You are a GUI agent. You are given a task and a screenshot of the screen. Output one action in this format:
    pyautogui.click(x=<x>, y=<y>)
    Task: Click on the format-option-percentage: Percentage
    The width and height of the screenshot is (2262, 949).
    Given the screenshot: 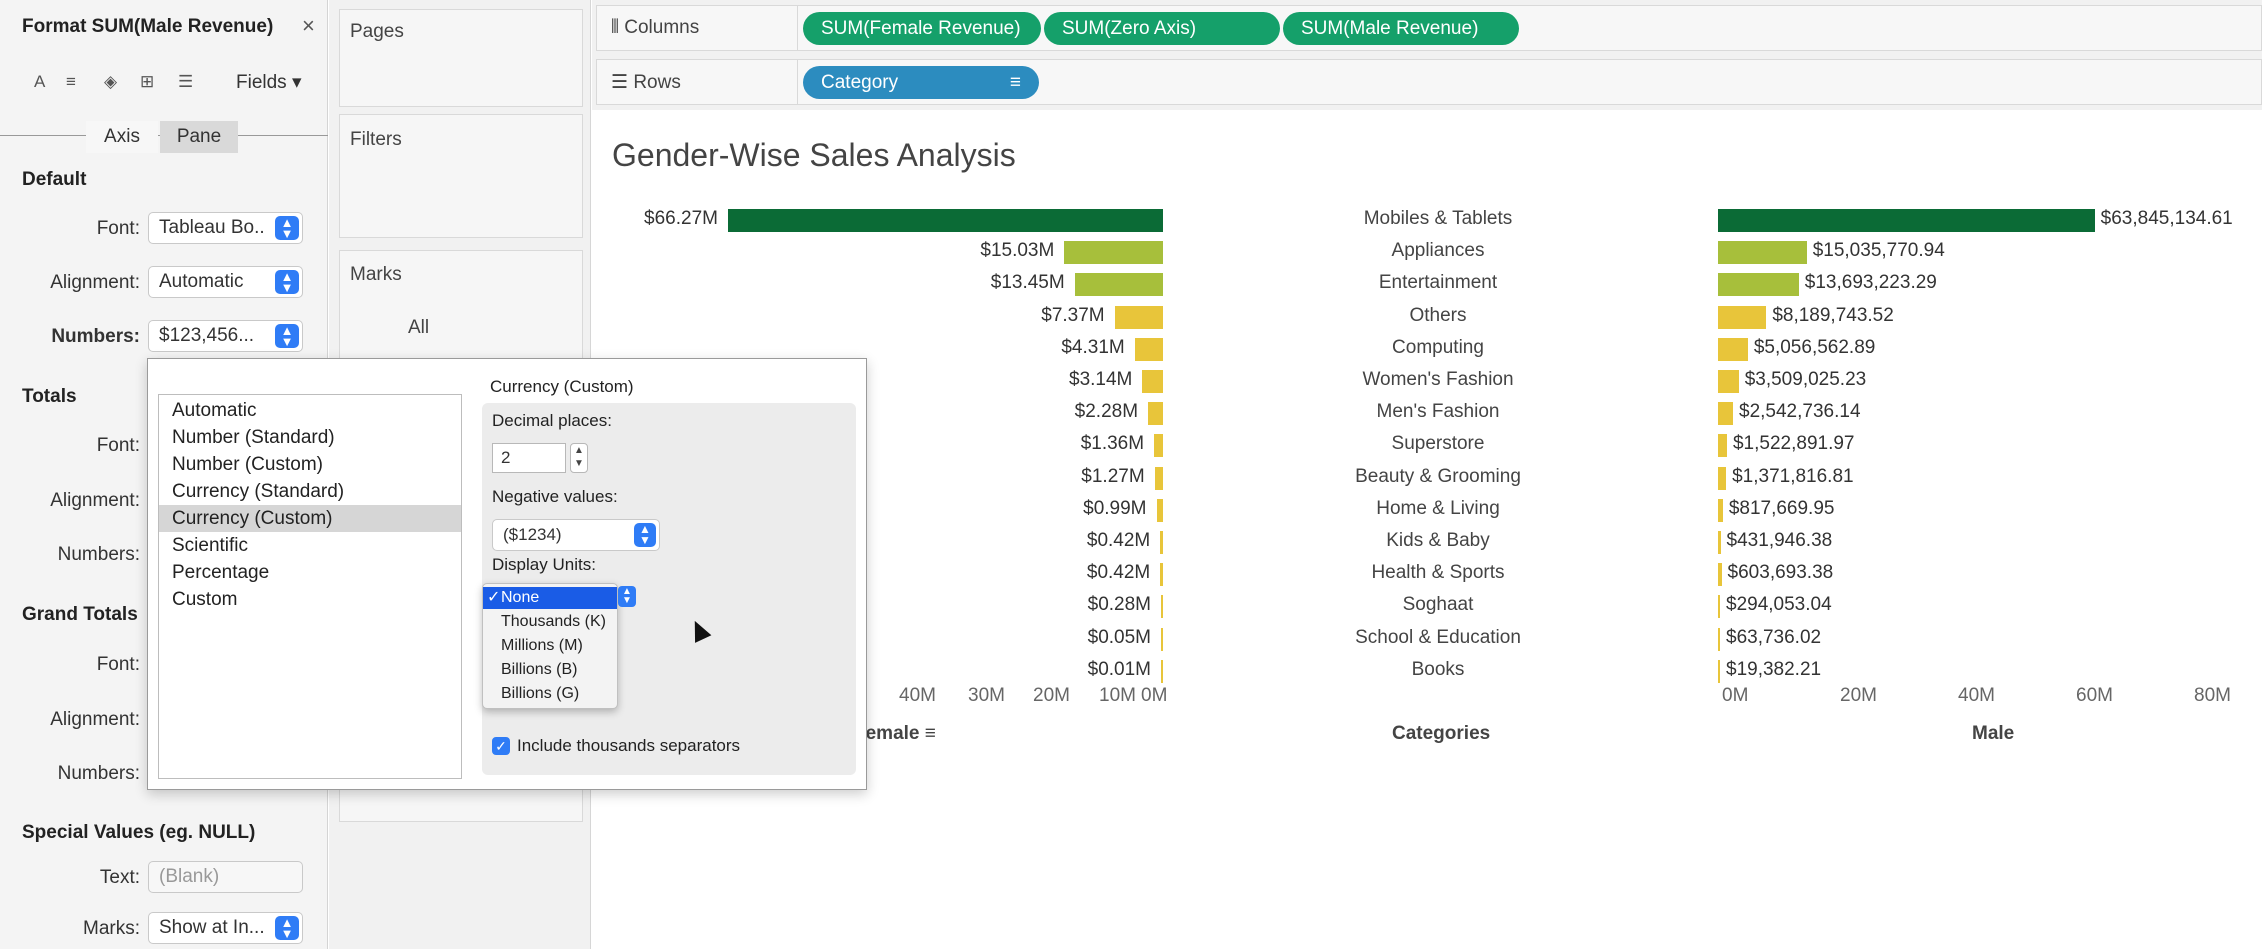 What is the action you would take?
    pyautogui.click(x=310, y=572)
    